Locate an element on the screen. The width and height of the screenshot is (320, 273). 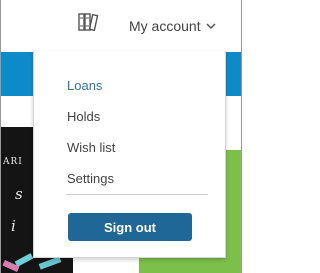
cover-text: s is located at coordinates (19, 194).